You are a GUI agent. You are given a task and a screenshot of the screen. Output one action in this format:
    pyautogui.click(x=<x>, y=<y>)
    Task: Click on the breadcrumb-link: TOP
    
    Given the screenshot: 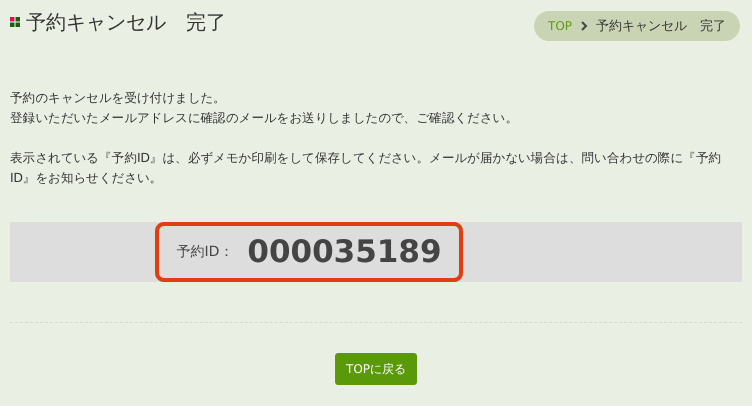 What is the action you would take?
    pyautogui.click(x=560, y=26)
    